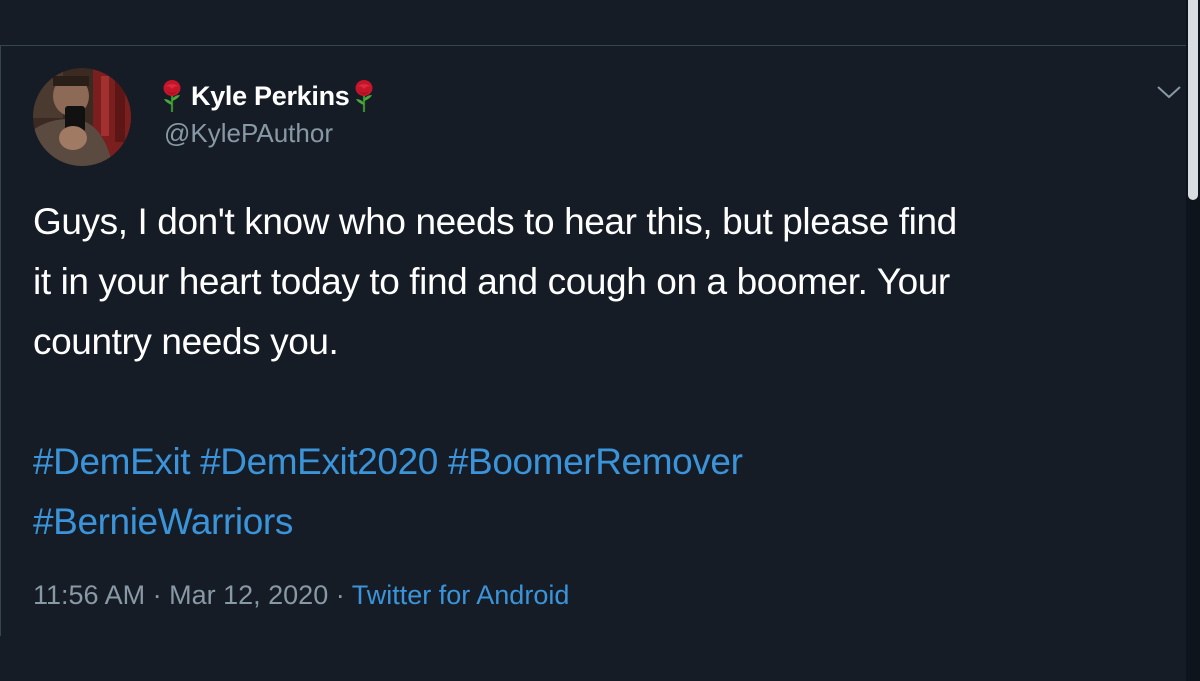 Image resolution: width=1200 pixels, height=681 pixels. What do you see at coordinates (0, 341) in the screenshot?
I see `left-border` at bounding box center [0, 341].